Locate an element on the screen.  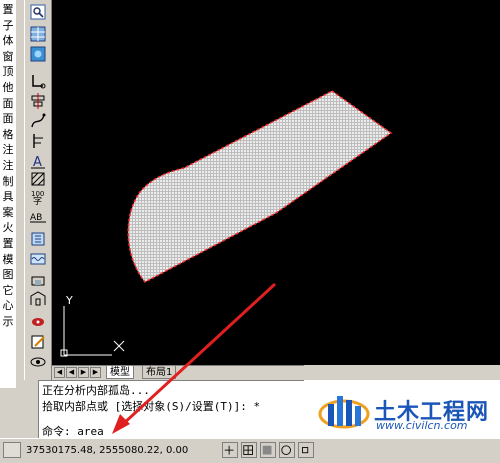
palette-label: 他 is located at coordinates (8, 88).